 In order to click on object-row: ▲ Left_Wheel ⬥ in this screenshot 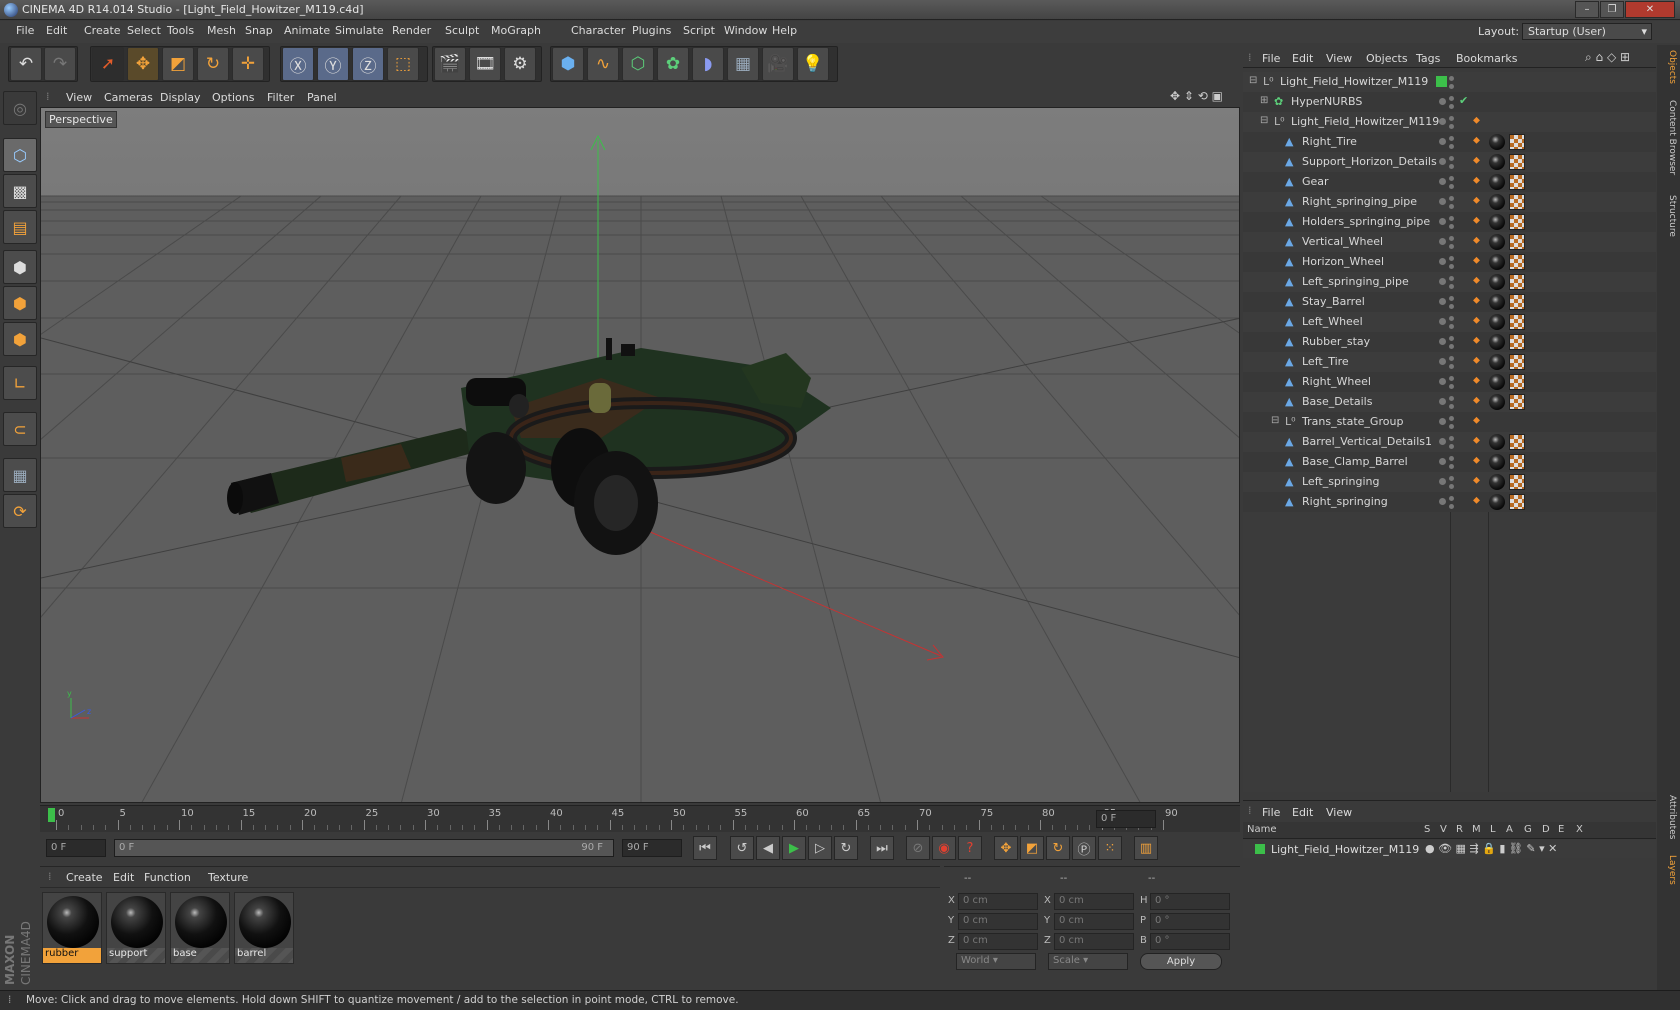, I will do `click(1449, 322)`.